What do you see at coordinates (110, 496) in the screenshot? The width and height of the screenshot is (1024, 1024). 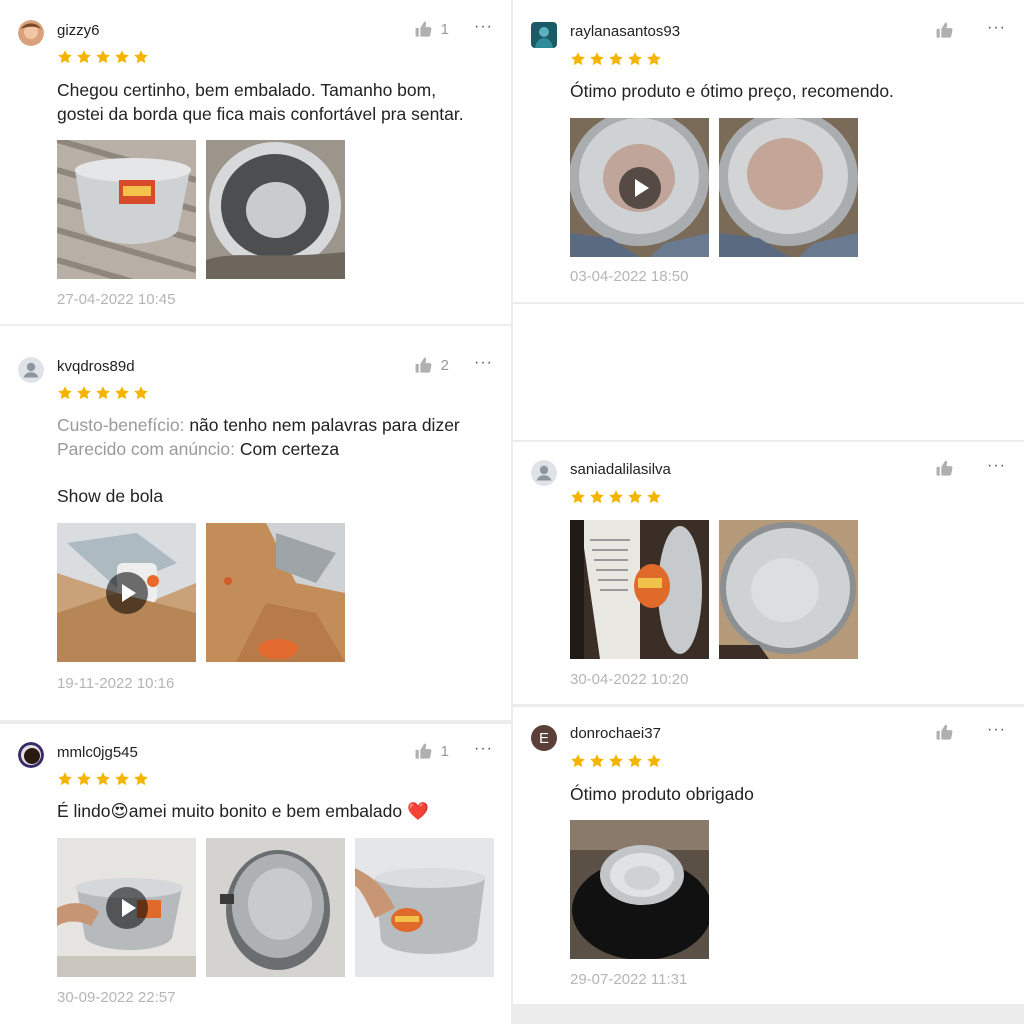 I see `review-text: Show de bola` at bounding box center [110, 496].